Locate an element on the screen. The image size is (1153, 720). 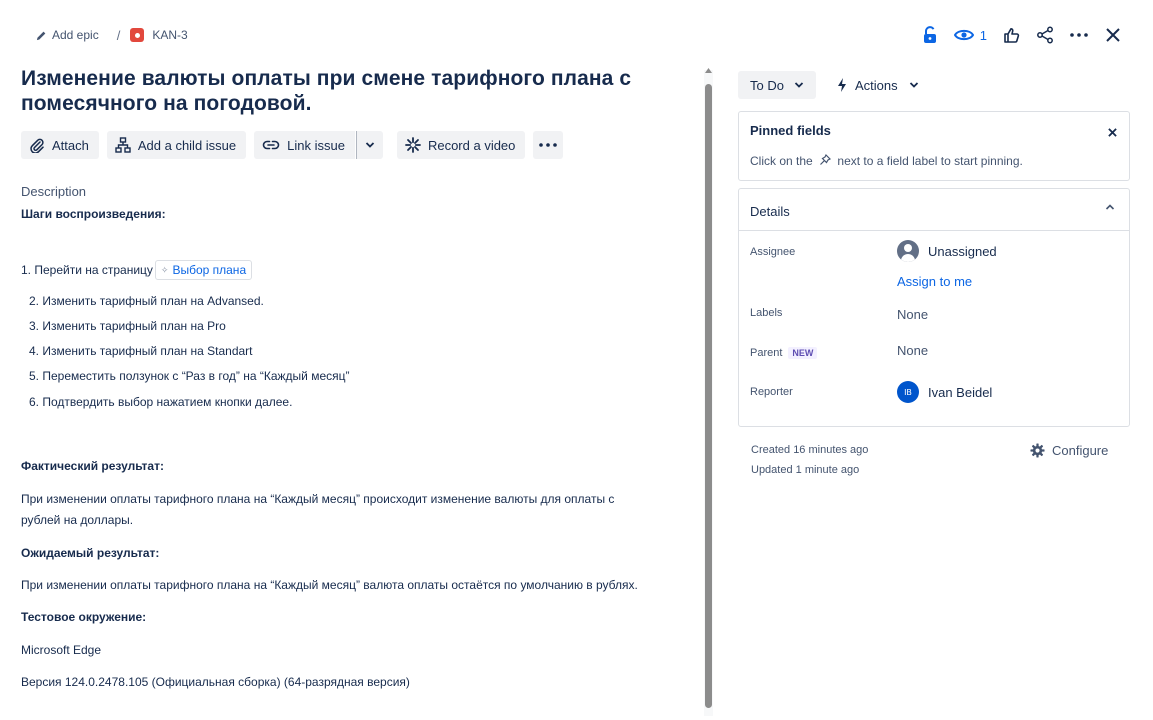
step-item: 2. Изменить тарифный план на Advansed. is located at coordinates (146, 301).